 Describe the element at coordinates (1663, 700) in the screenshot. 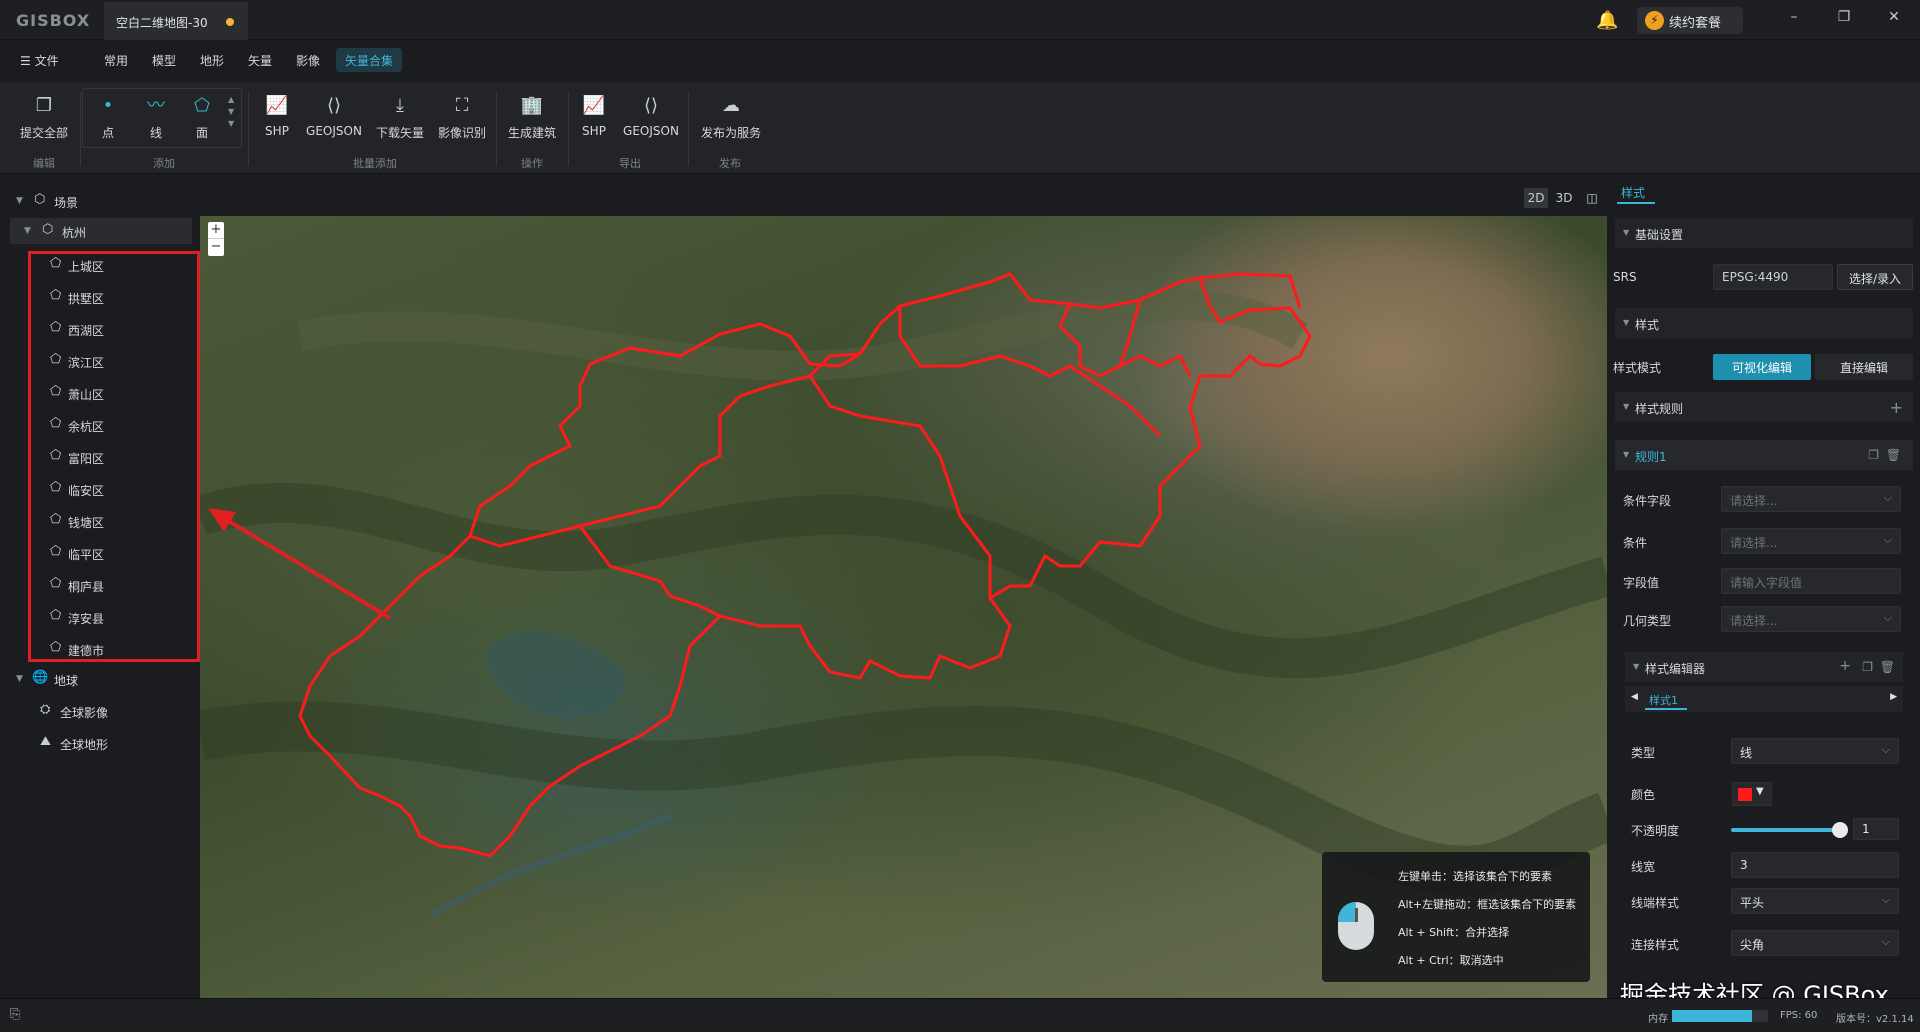

I see `tab-style-1: 样式1` at that location.